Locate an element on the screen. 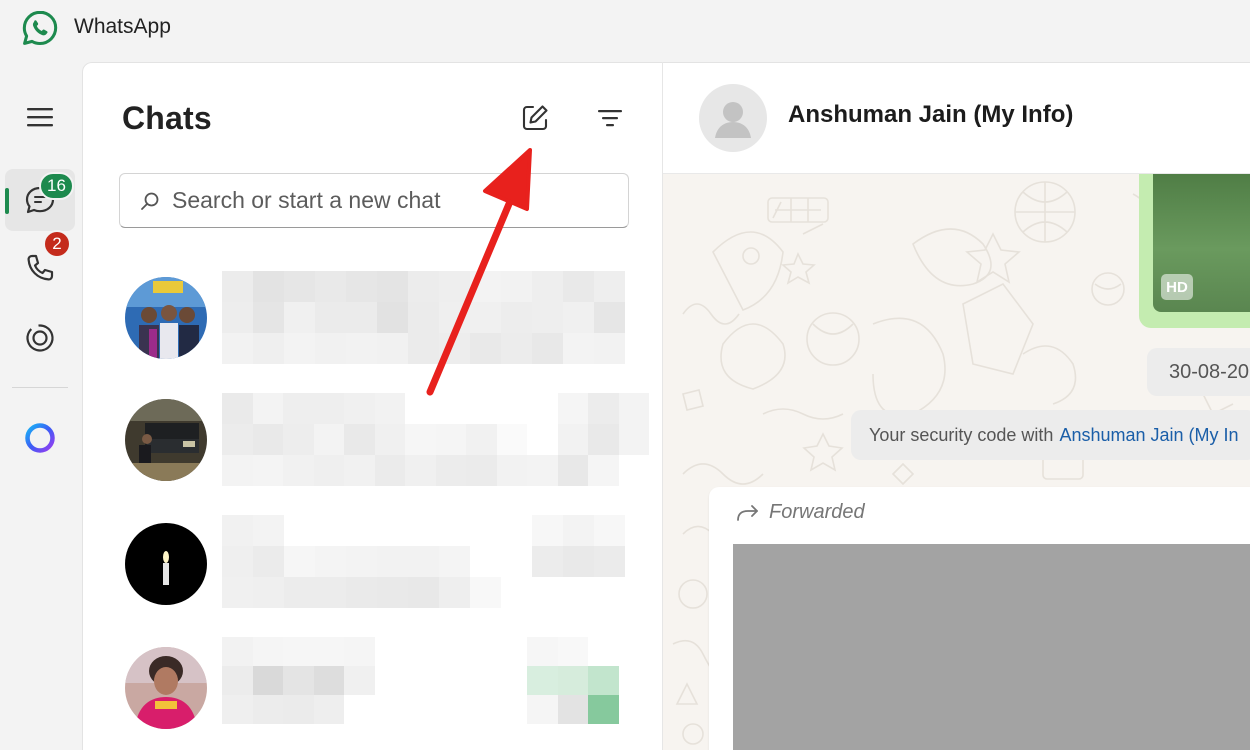 This screenshot has height=750, width=1250. chats-nav-button: 16 is located at coordinates (40, 200).